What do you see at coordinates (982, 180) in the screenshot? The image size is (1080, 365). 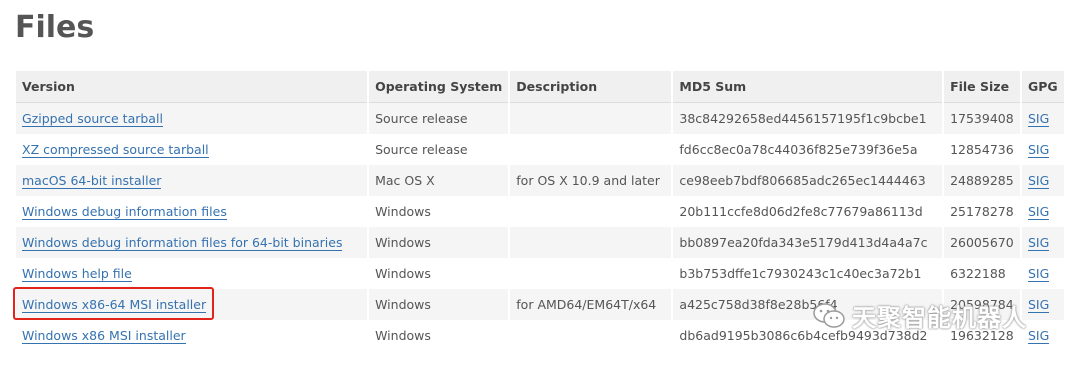 I see `size-cell: 24889285` at bounding box center [982, 180].